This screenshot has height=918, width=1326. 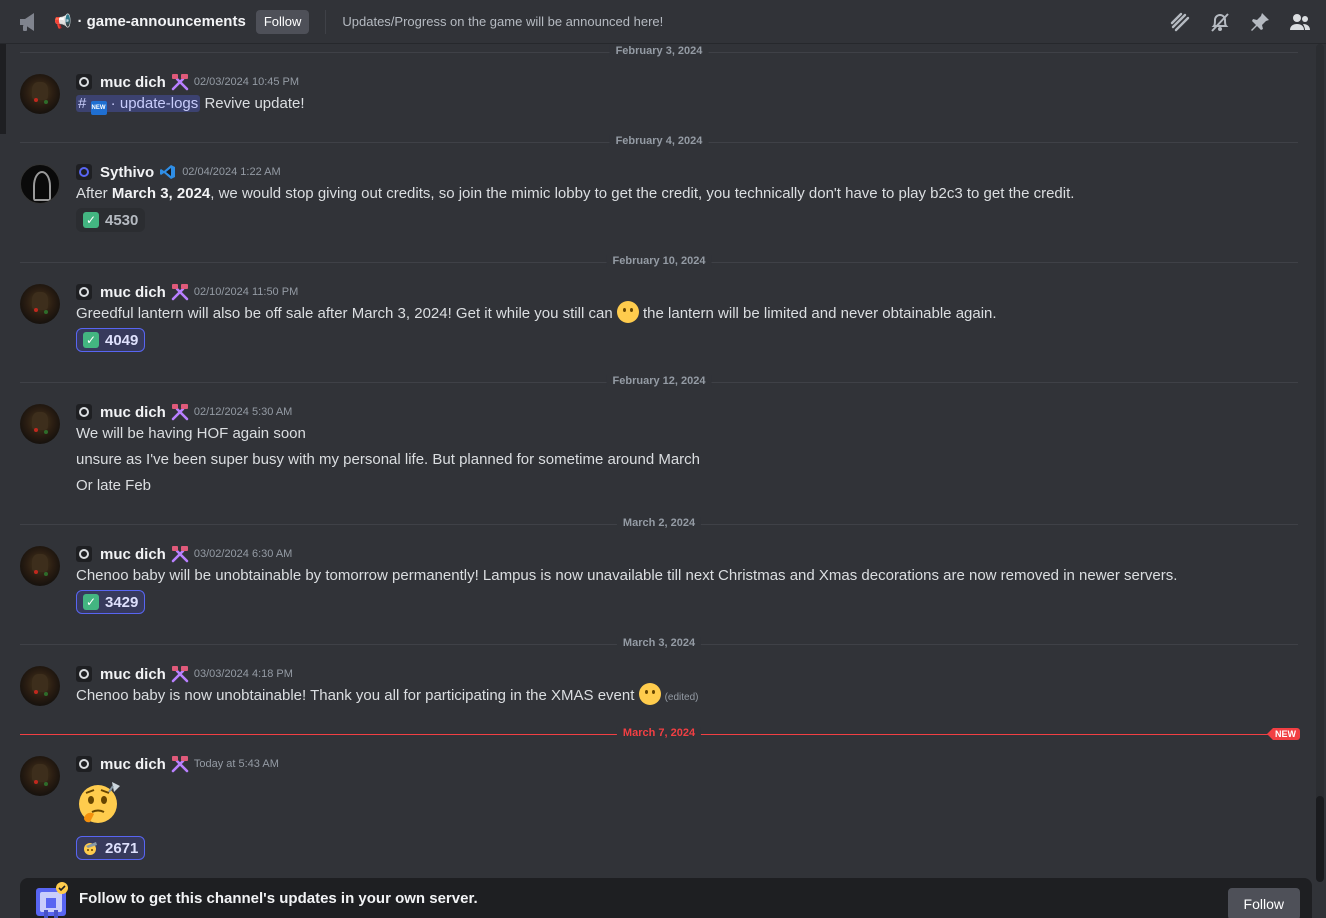 I want to click on follow-illustration-icon, so click(x=52, y=899).